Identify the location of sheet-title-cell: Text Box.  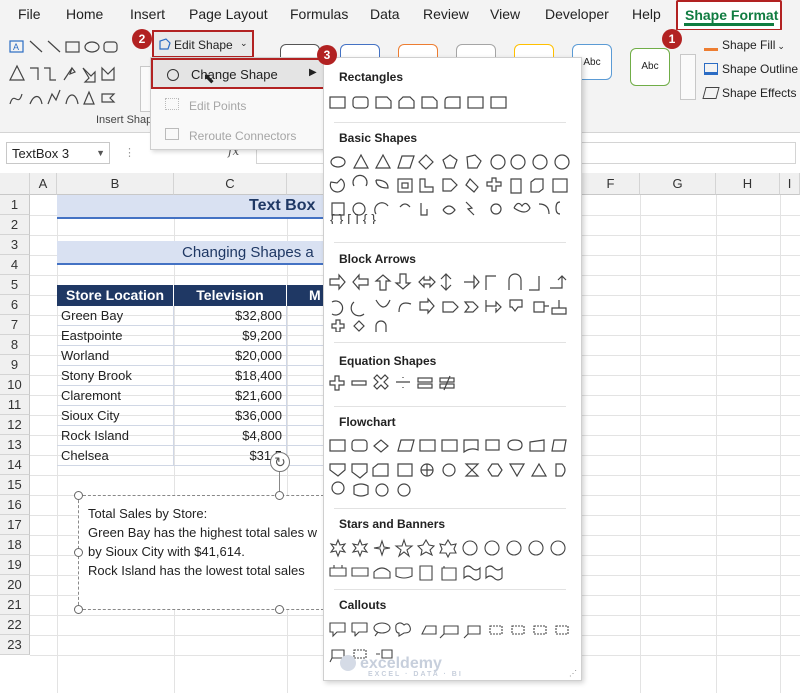
(191, 207).